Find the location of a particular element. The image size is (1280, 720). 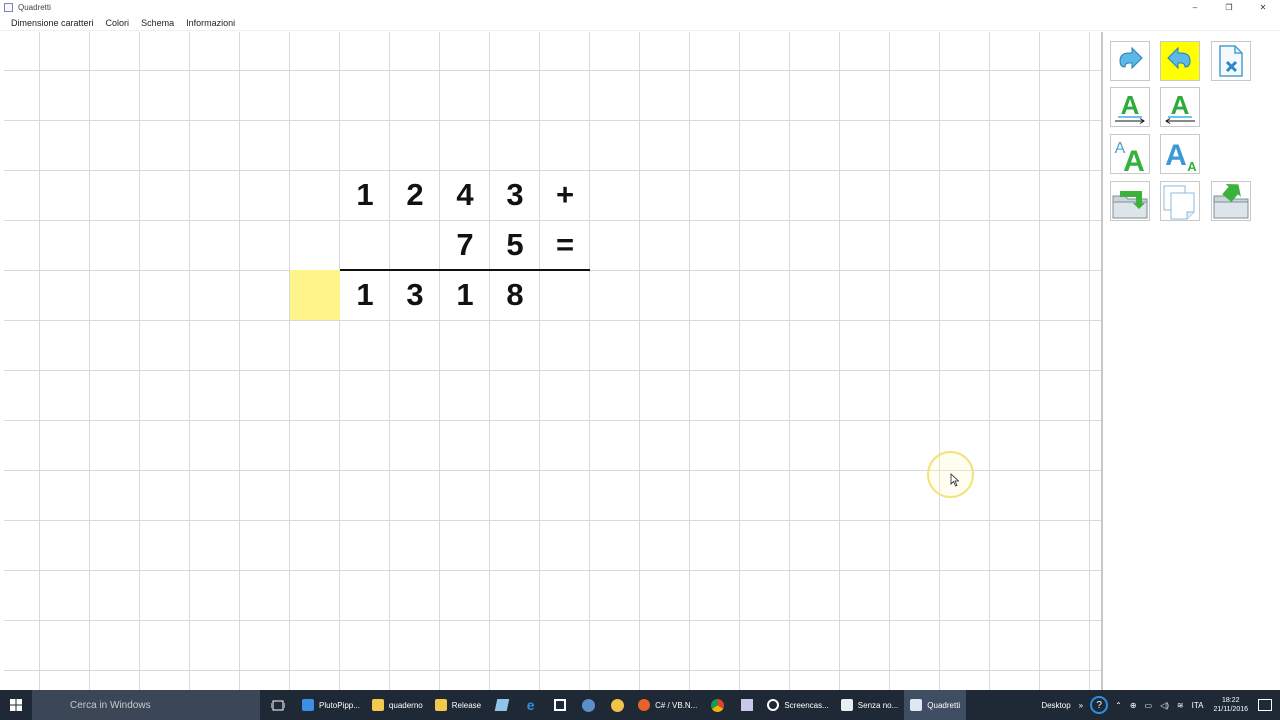

network-icon: ⊕ is located at coordinates (1133, 705).